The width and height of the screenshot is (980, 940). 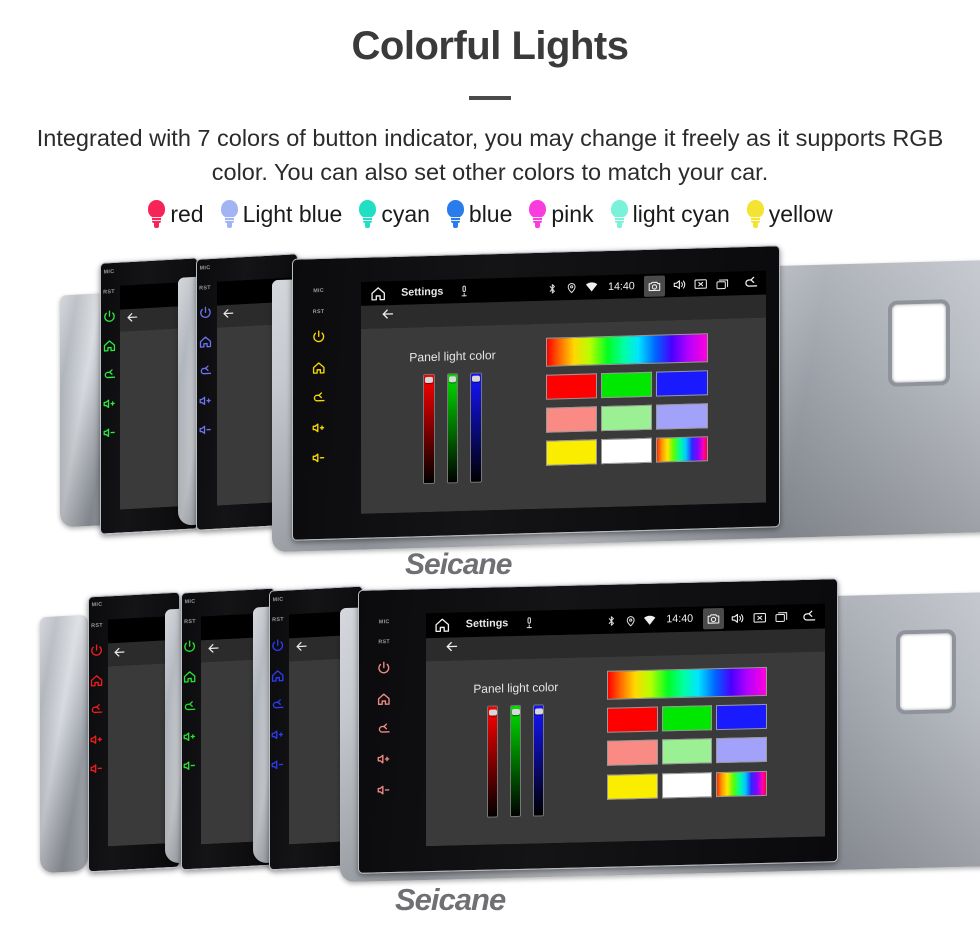 What do you see at coordinates (490, 213) in the screenshot?
I see `legend-item-label: blue` at bounding box center [490, 213].